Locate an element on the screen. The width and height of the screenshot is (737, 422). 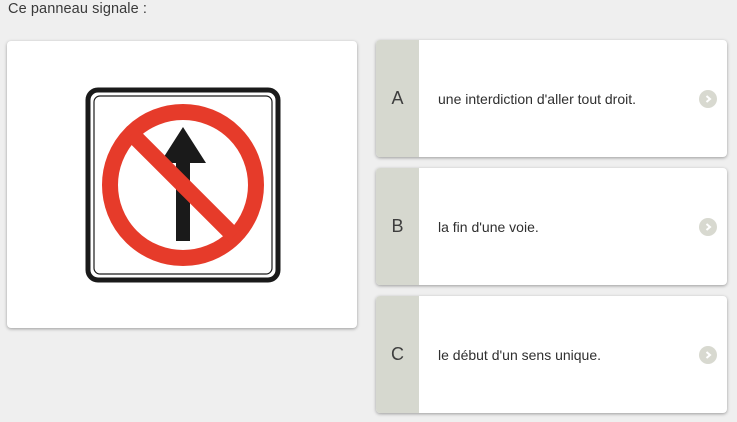
answer-option-c: C le début d'un sens unique. is located at coordinates (551, 354).